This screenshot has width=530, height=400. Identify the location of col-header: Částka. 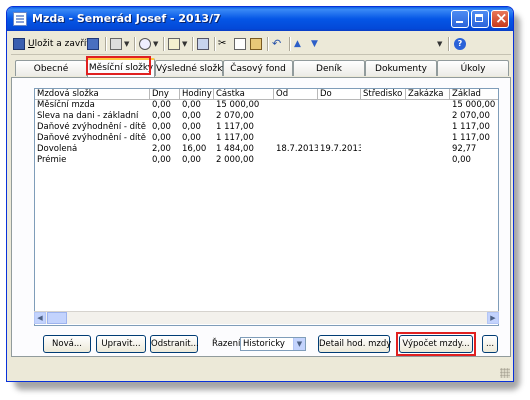
(244, 94).